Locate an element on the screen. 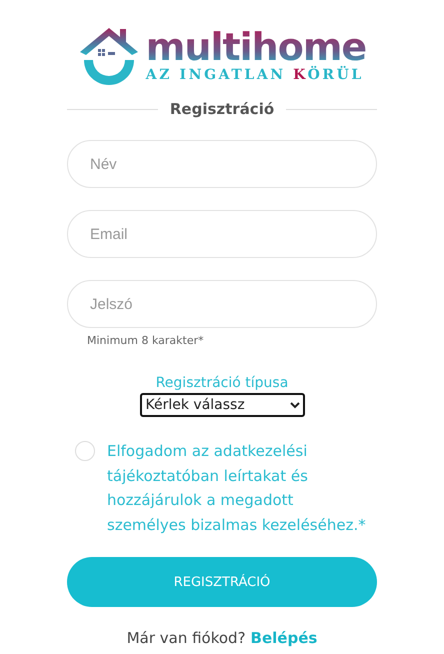  tagline-part: K is located at coordinates (300, 75).